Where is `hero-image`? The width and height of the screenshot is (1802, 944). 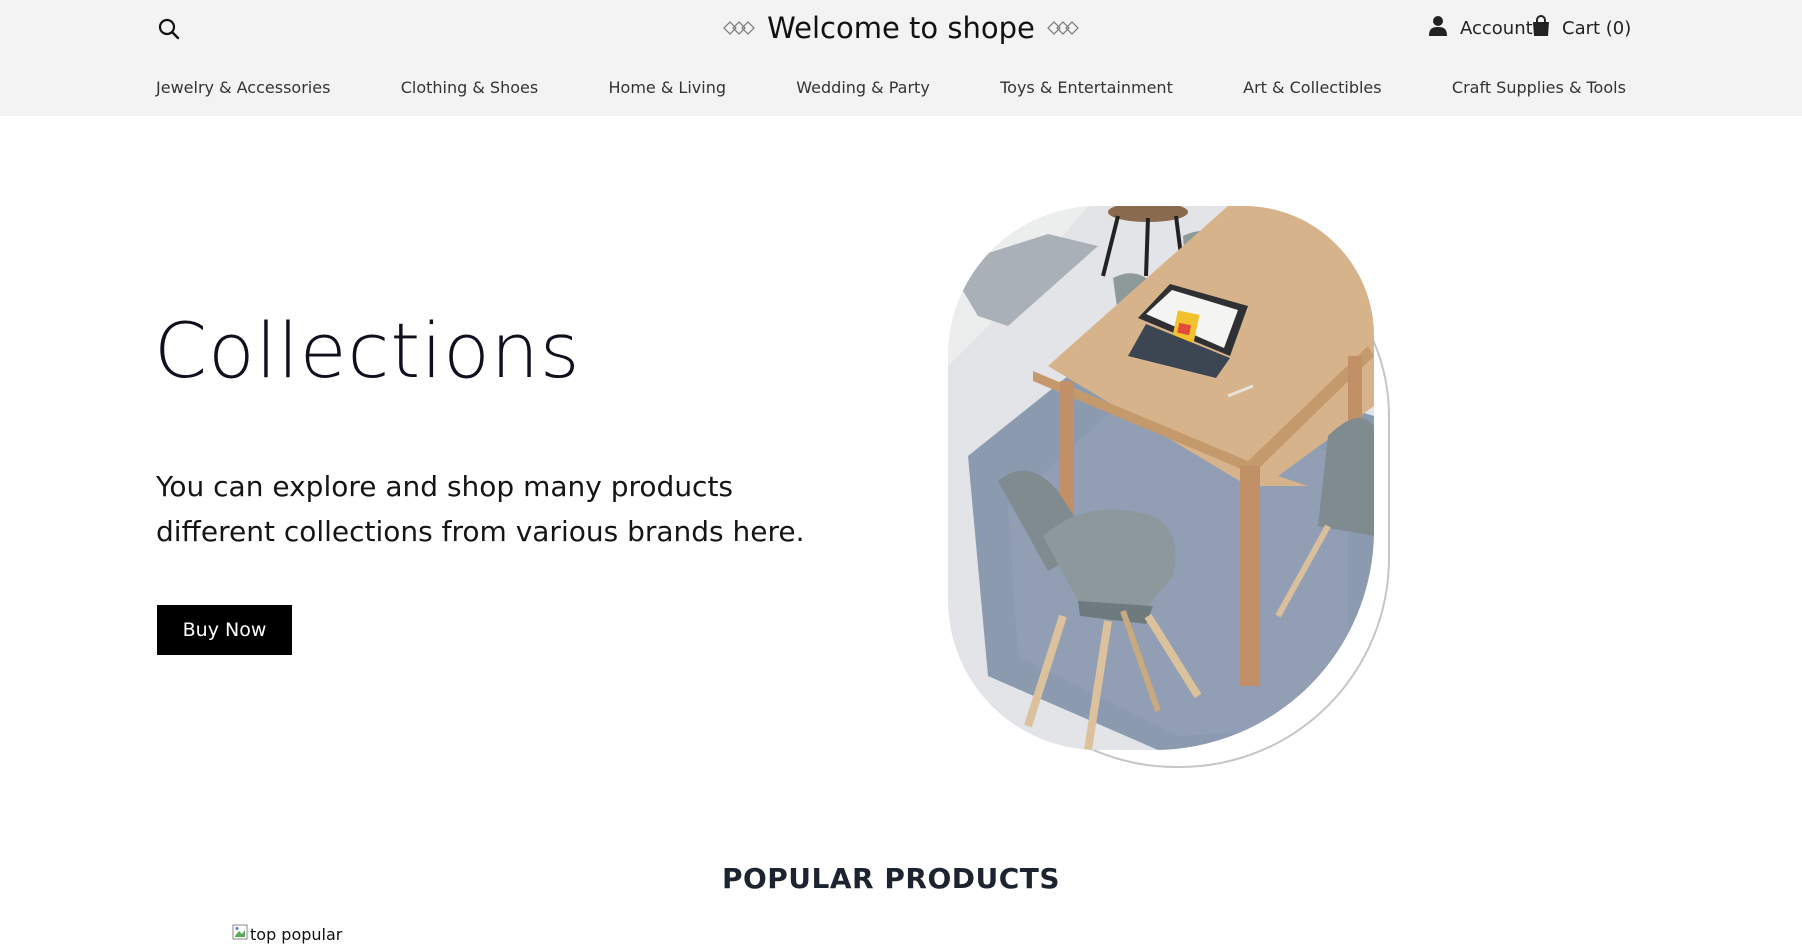
hero-image is located at coordinates (1161, 478).